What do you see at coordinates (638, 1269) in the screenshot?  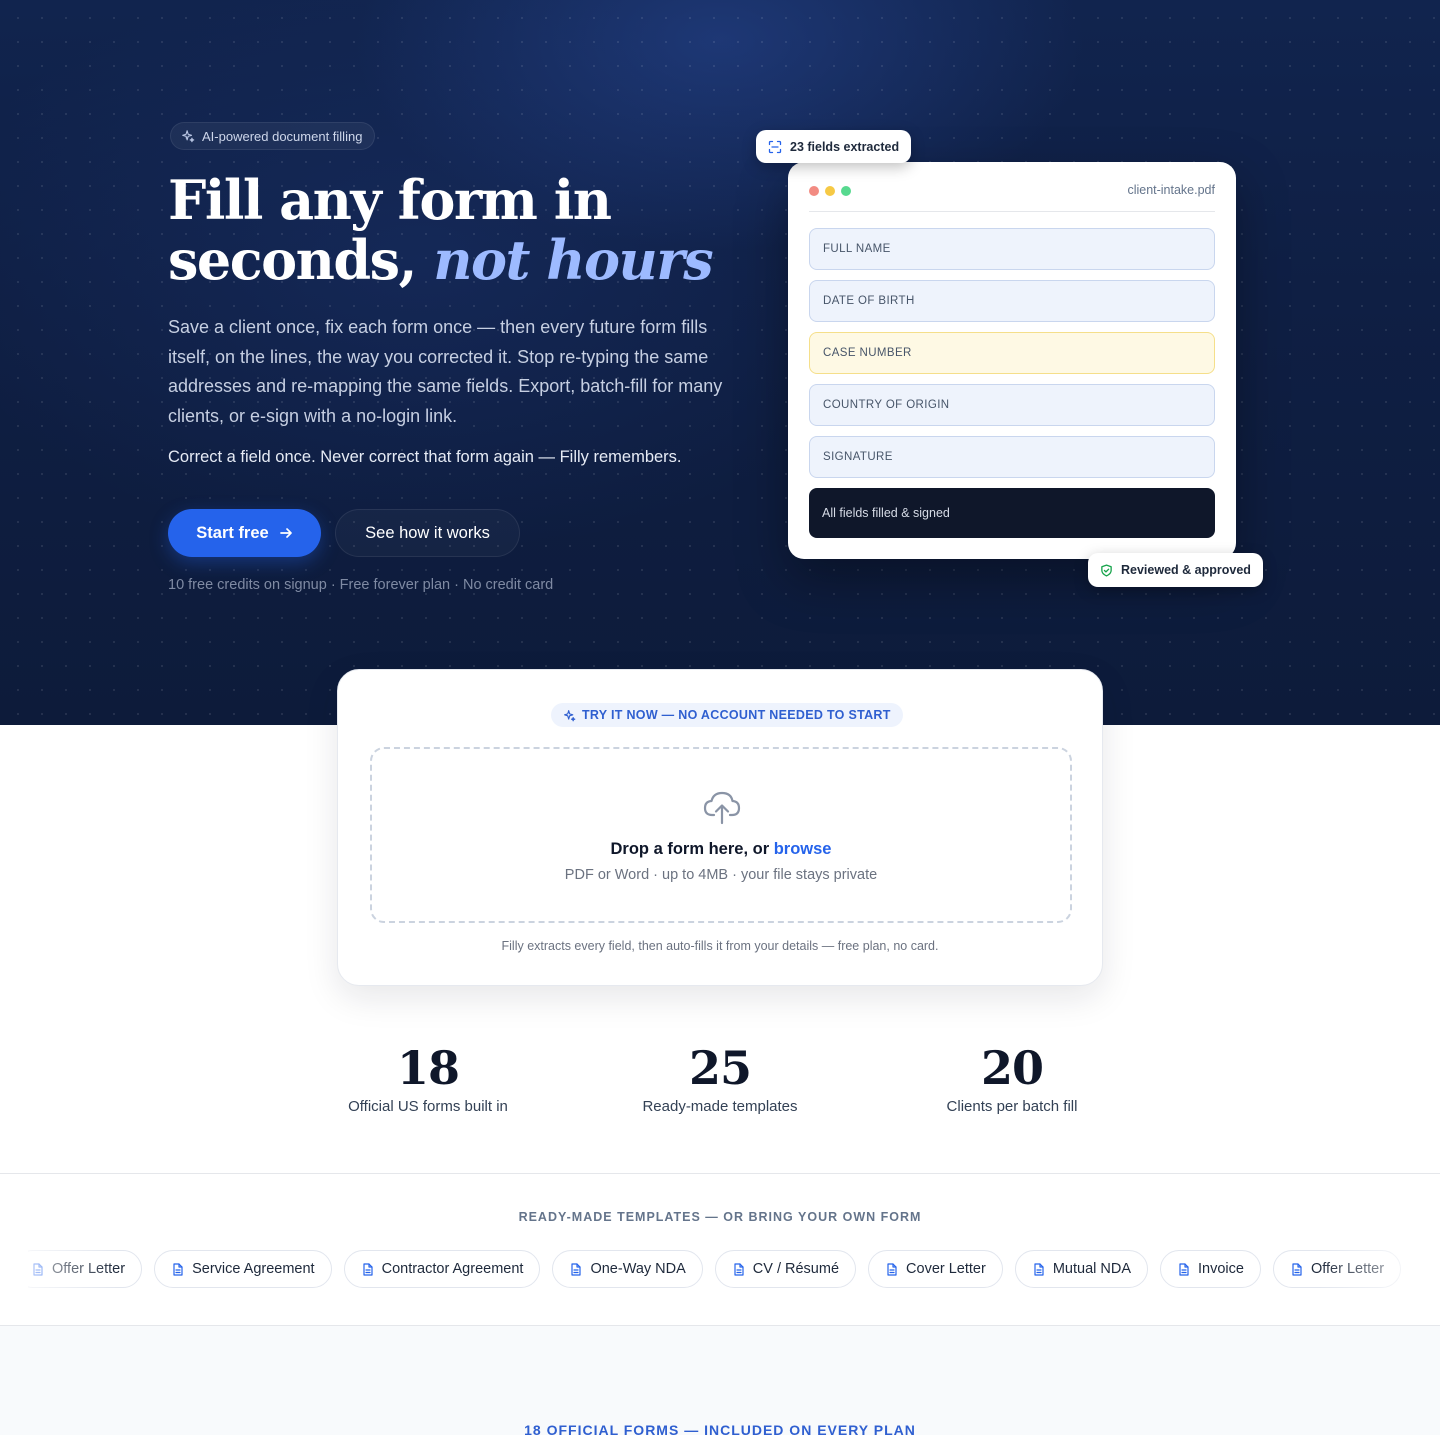 I see `template-chip-label: One-Way NDA` at bounding box center [638, 1269].